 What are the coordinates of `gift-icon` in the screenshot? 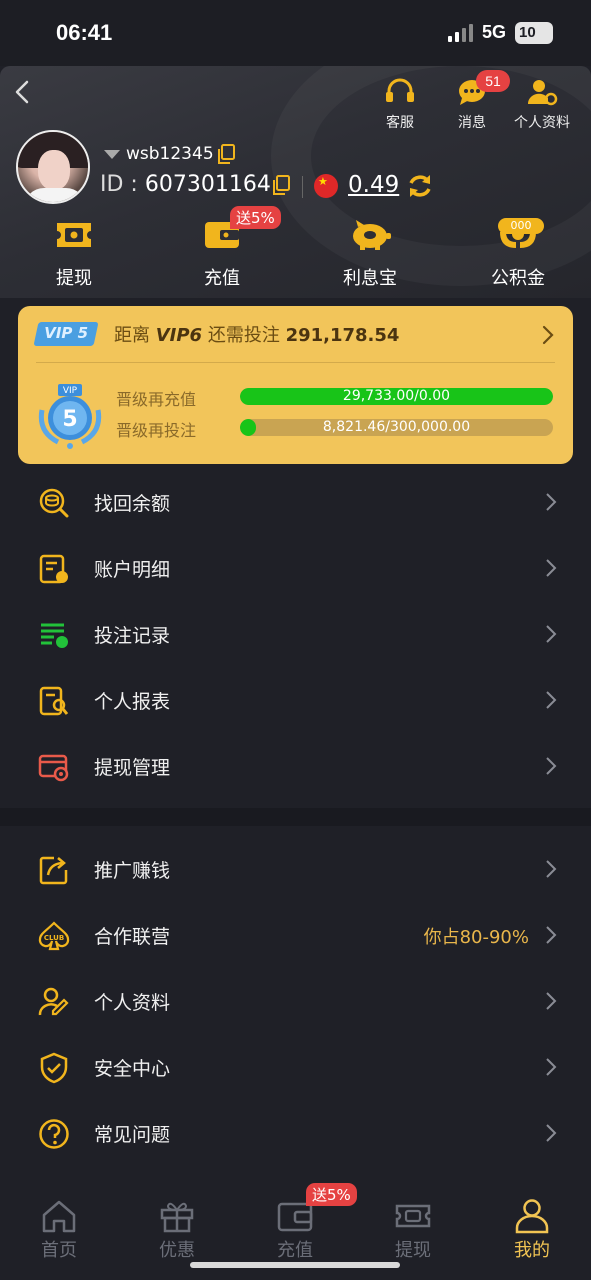 It's located at (177, 1217).